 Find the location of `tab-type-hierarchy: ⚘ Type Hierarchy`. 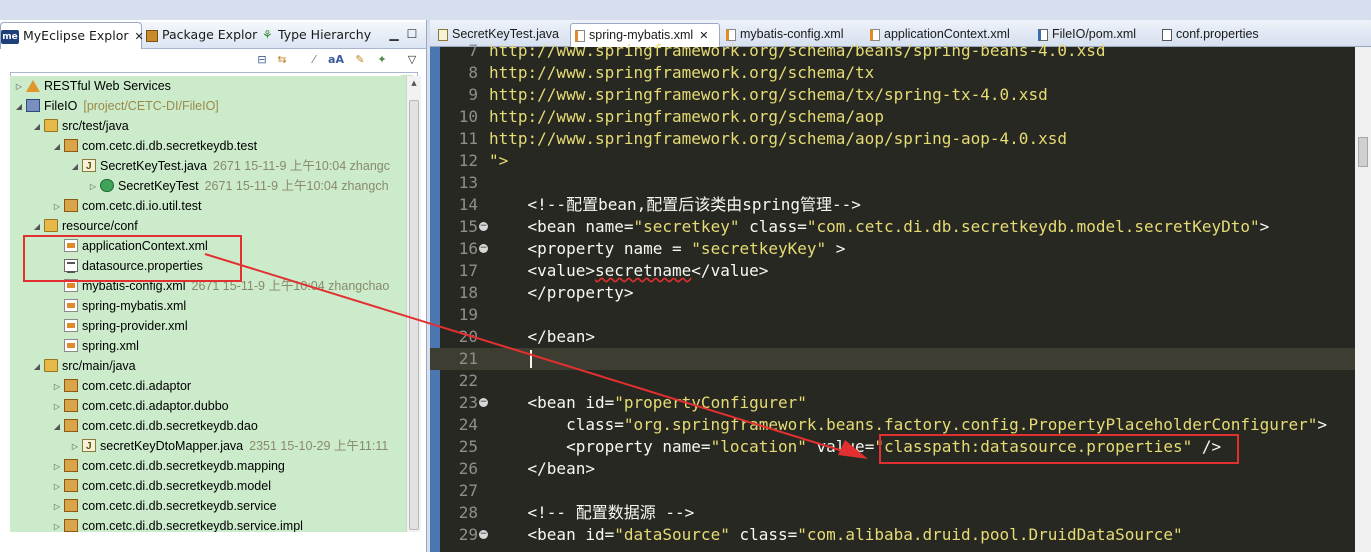

tab-type-hierarchy: ⚘ Type Hierarchy is located at coordinates (316, 35).